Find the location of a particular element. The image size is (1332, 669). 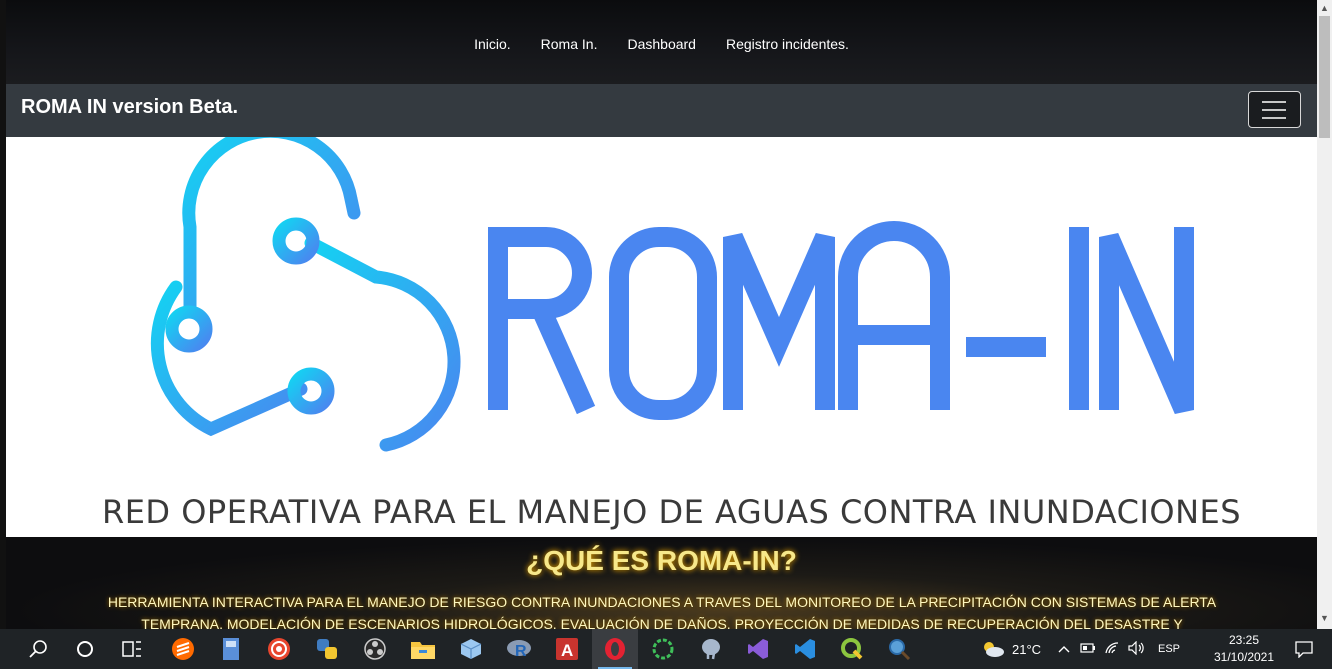

tray-icons: ESP is located at coordinates (1119, 649).